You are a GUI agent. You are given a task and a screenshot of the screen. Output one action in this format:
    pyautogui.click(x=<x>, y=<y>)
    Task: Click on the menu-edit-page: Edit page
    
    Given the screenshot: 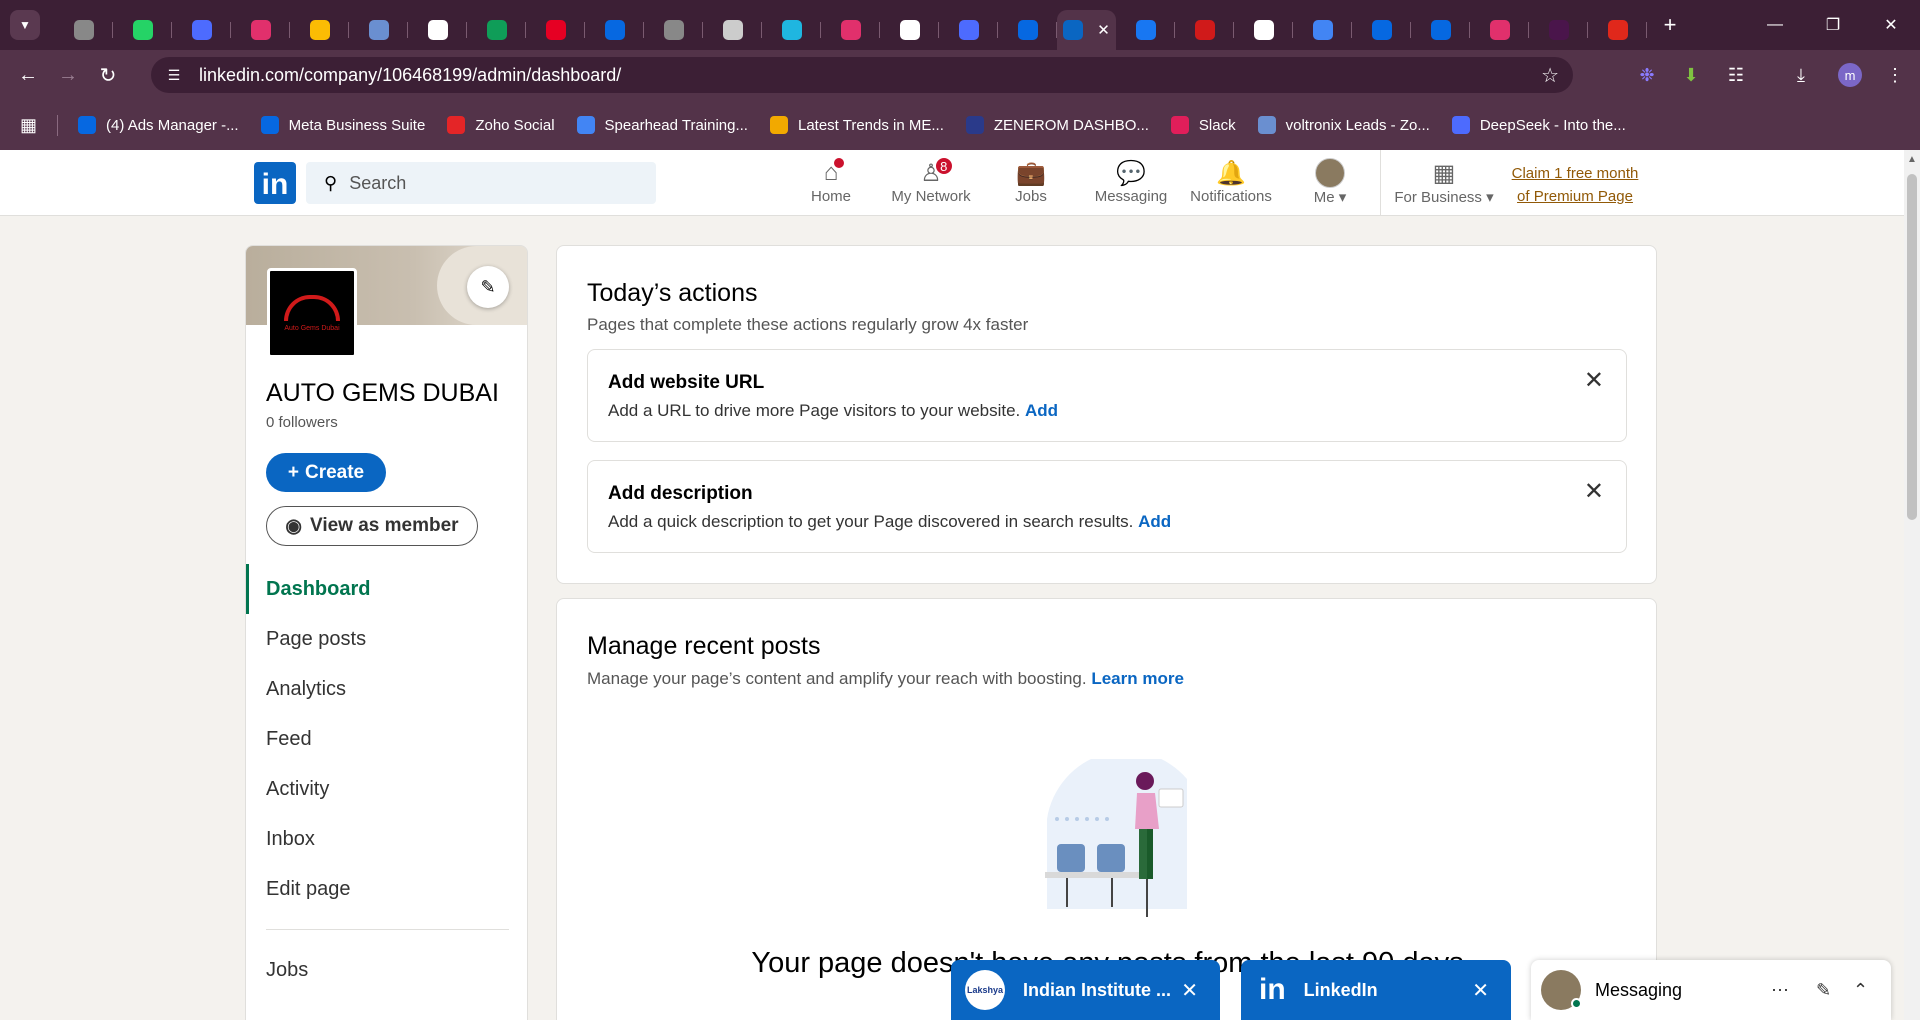 What is the action you would take?
    pyautogui.click(x=386, y=889)
    